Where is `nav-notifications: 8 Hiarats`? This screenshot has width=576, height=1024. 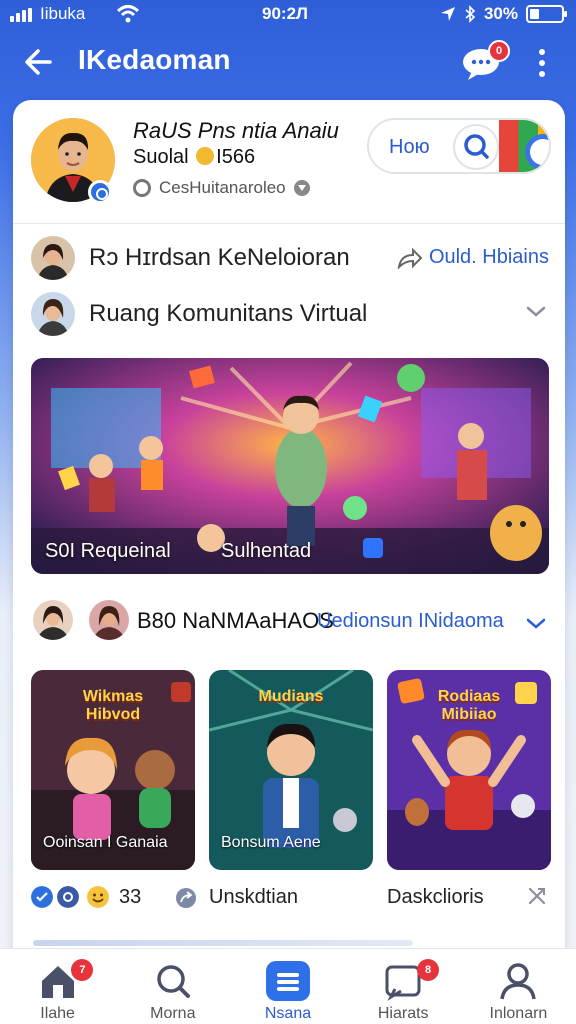 nav-notifications: 8 Hiarats is located at coordinates (403, 986).